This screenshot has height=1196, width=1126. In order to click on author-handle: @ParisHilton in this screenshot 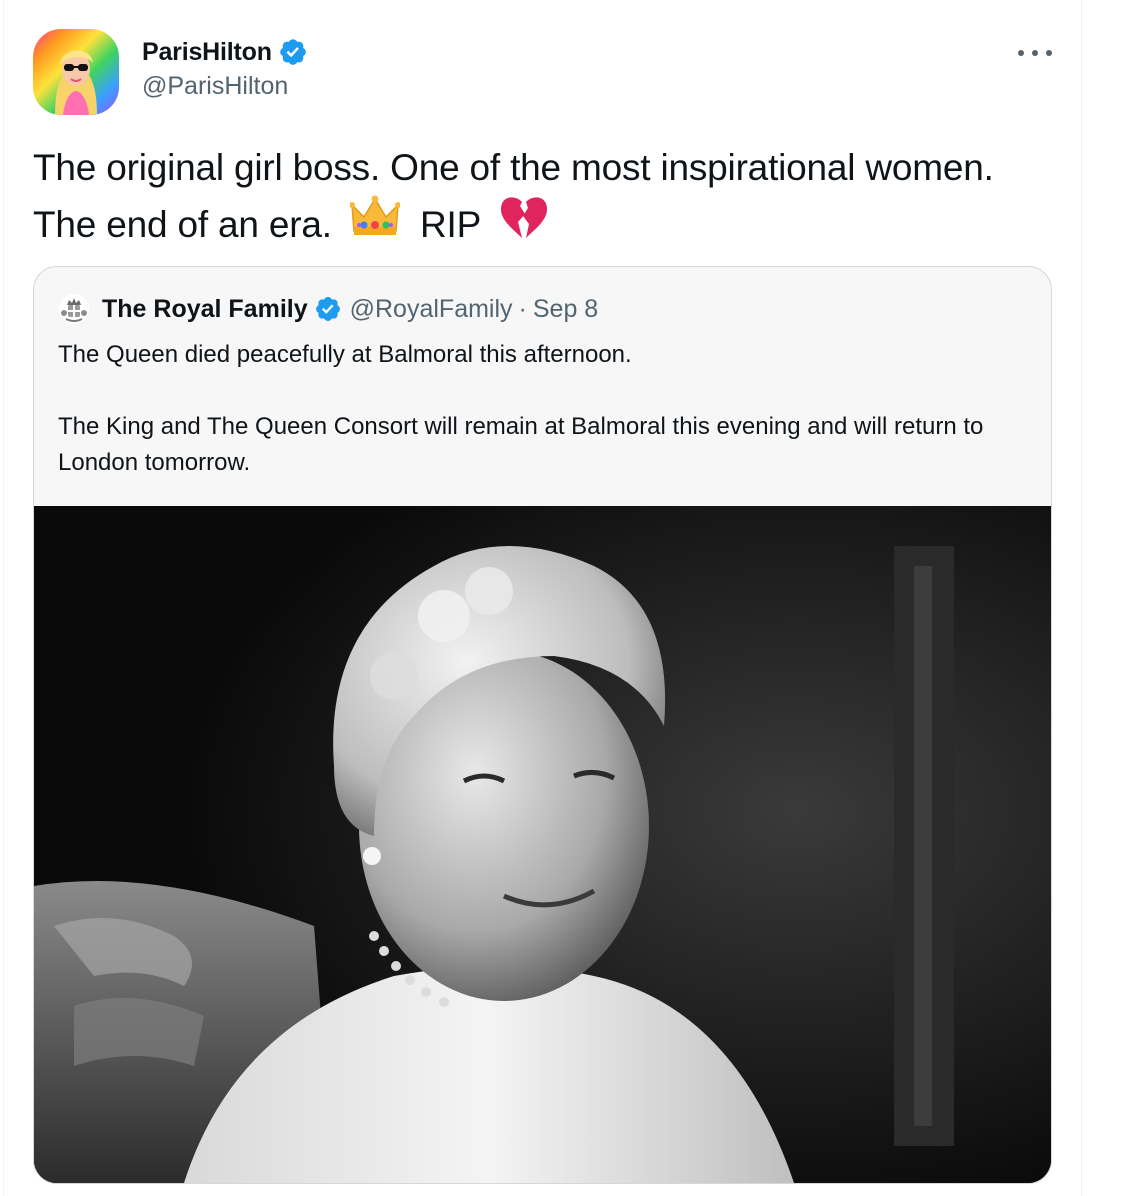, I will do `click(215, 86)`.